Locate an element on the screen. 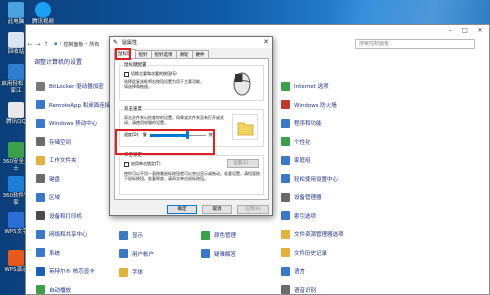  control-panel-item: 用户帐户 is located at coordinates (136, 254).